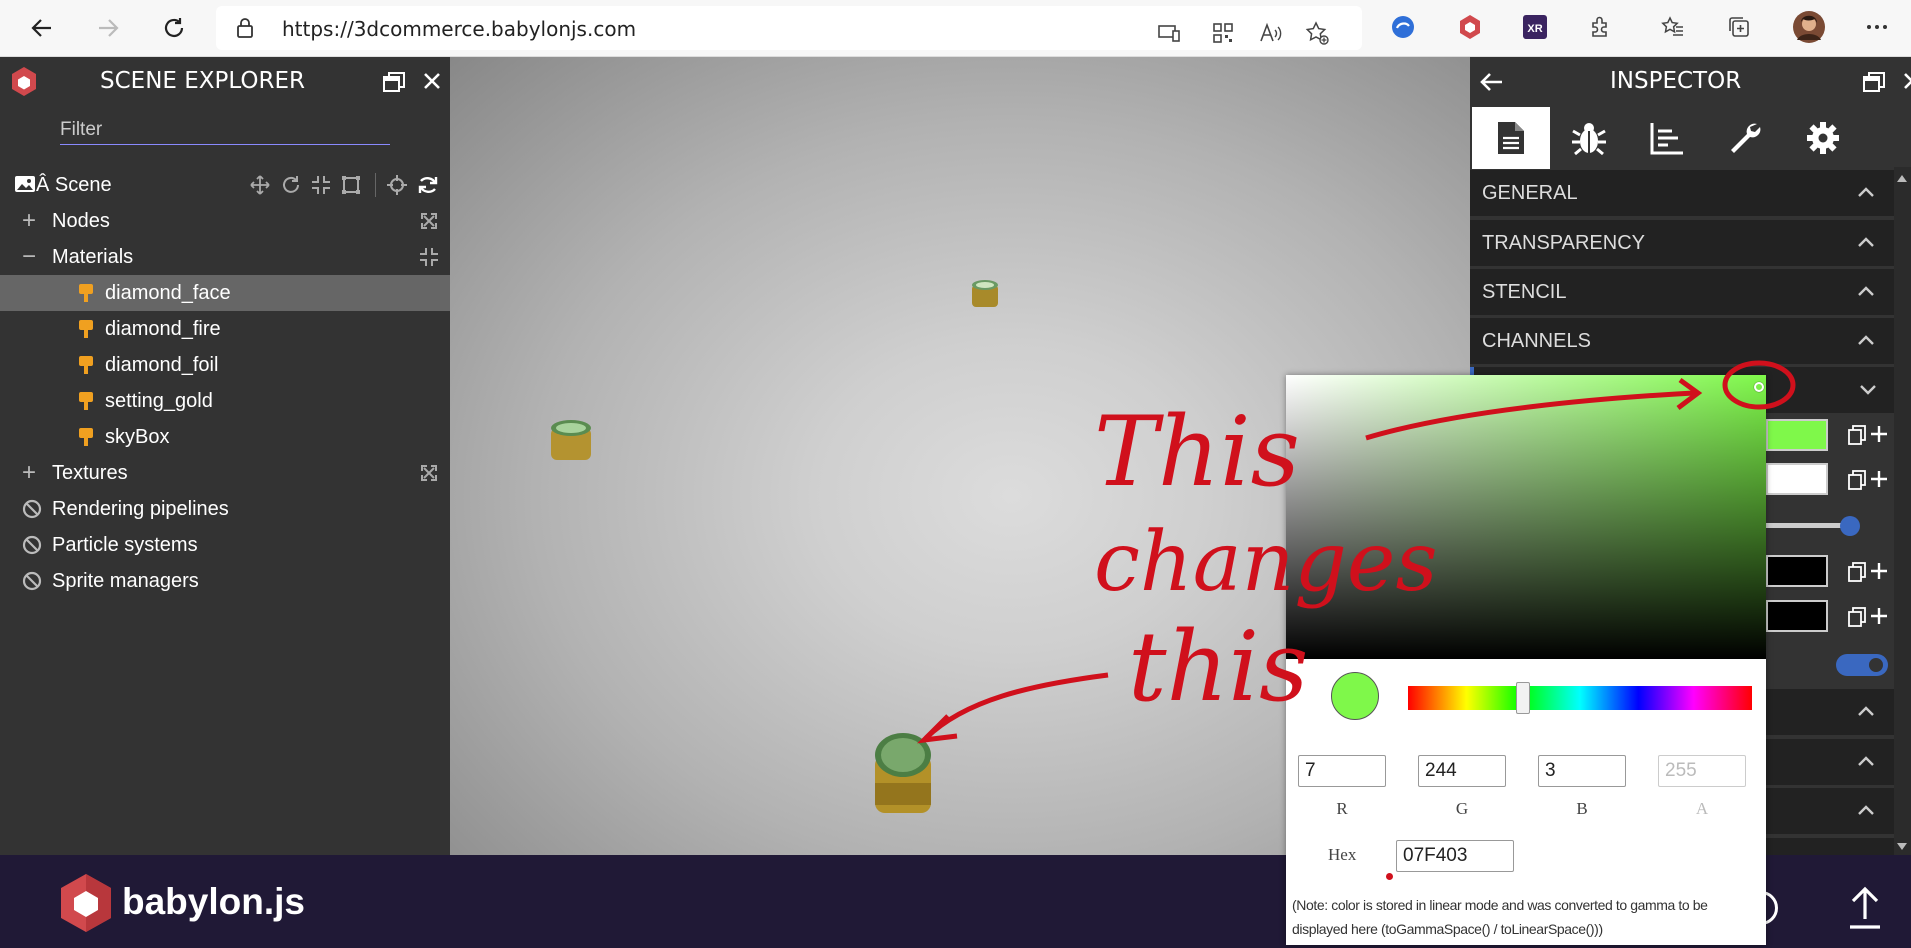 The image size is (1911, 948). What do you see at coordinates (225, 329) in the screenshot?
I see `material-item-diamond-fire: diamond_fire` at bounding box center [225, 329].